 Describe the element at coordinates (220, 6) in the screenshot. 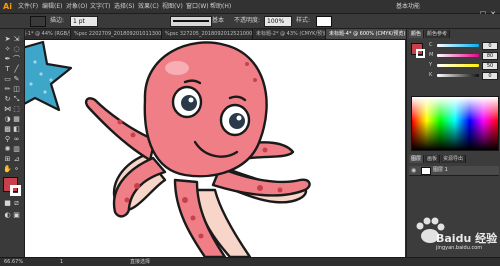

I see `menu-help: 帮助(H)` at that location.